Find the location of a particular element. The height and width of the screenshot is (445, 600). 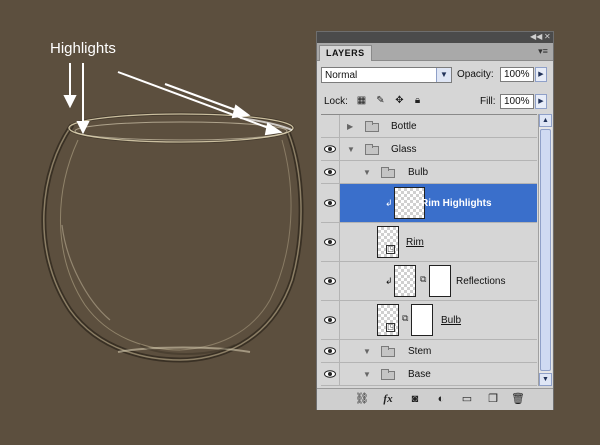

blend-mode-select: Normal ▼ is located at coordinates (386, 75).